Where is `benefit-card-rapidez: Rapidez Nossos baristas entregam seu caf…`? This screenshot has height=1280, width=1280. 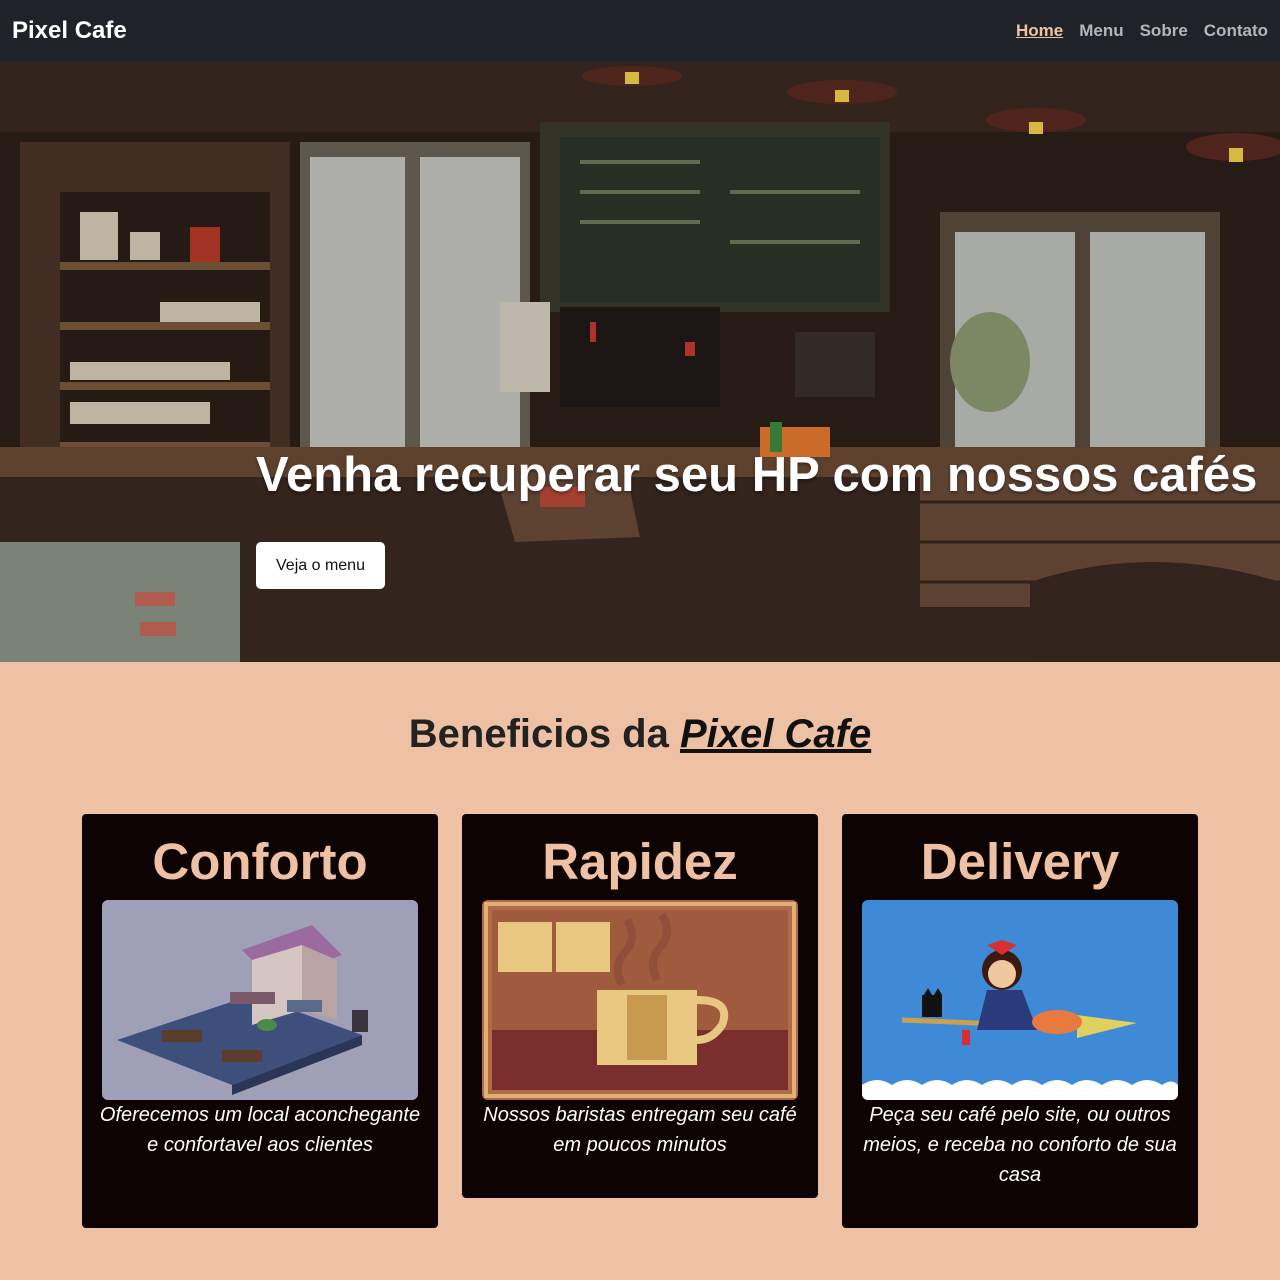
benefit-card-rapidez: Rapidez Nossos baristas entregam seu caf… is located at coordinates (640, 1006).